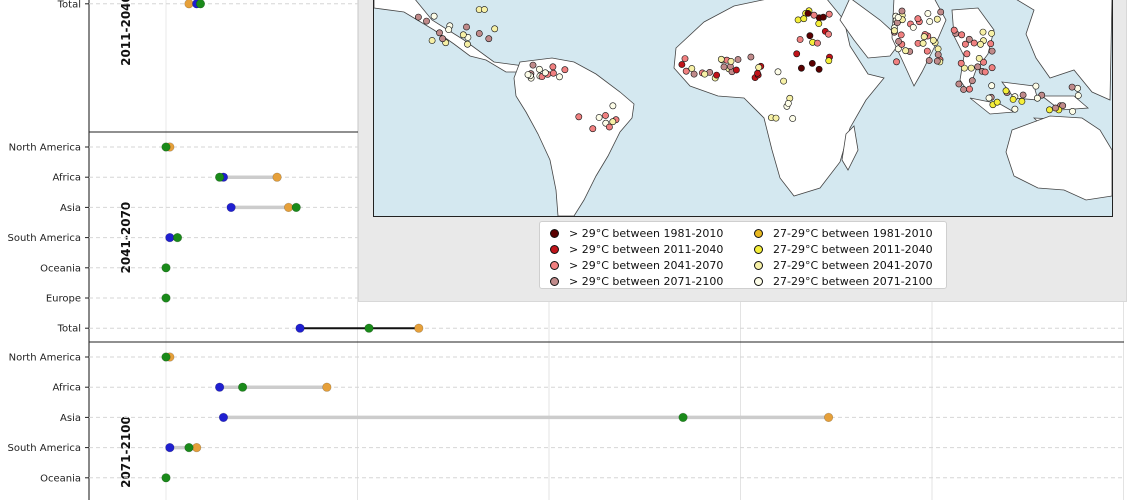 The width and height of the screenshot is (1140, 500). I want to click on legend-entry: 27-29°C between 2011-2040, so click(843, 249).